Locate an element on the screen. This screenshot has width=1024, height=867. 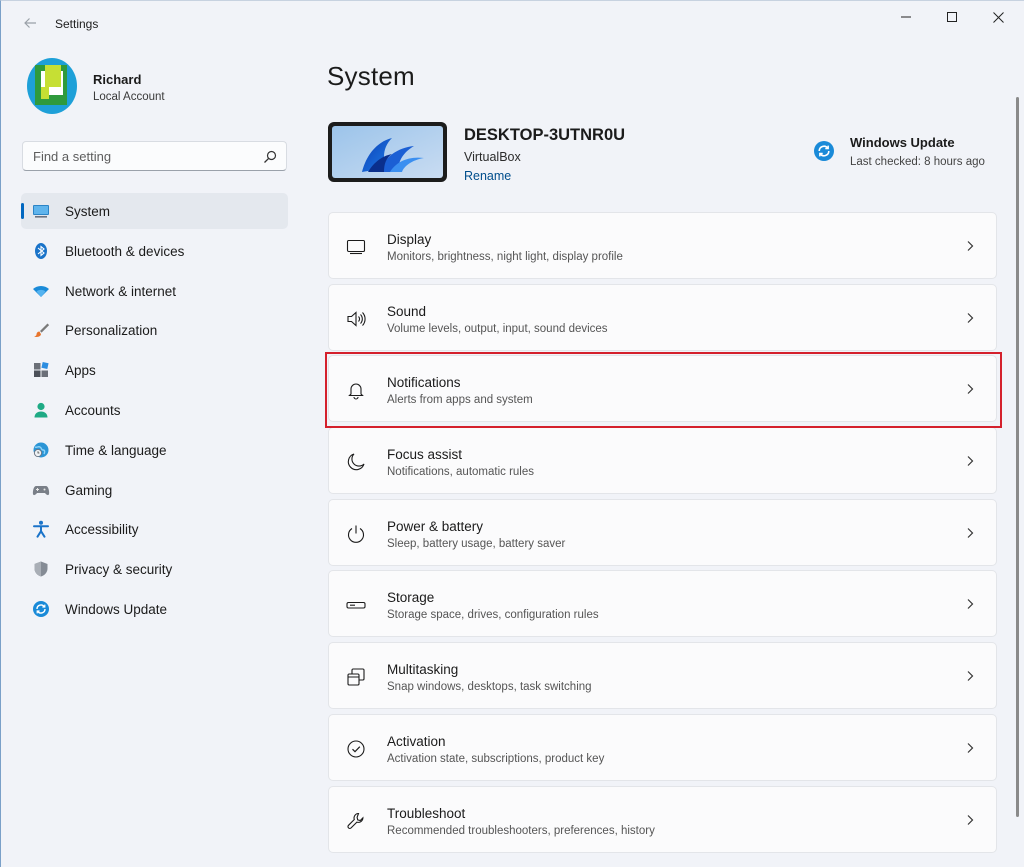
apps-icon is located at coordinates (41, 370).